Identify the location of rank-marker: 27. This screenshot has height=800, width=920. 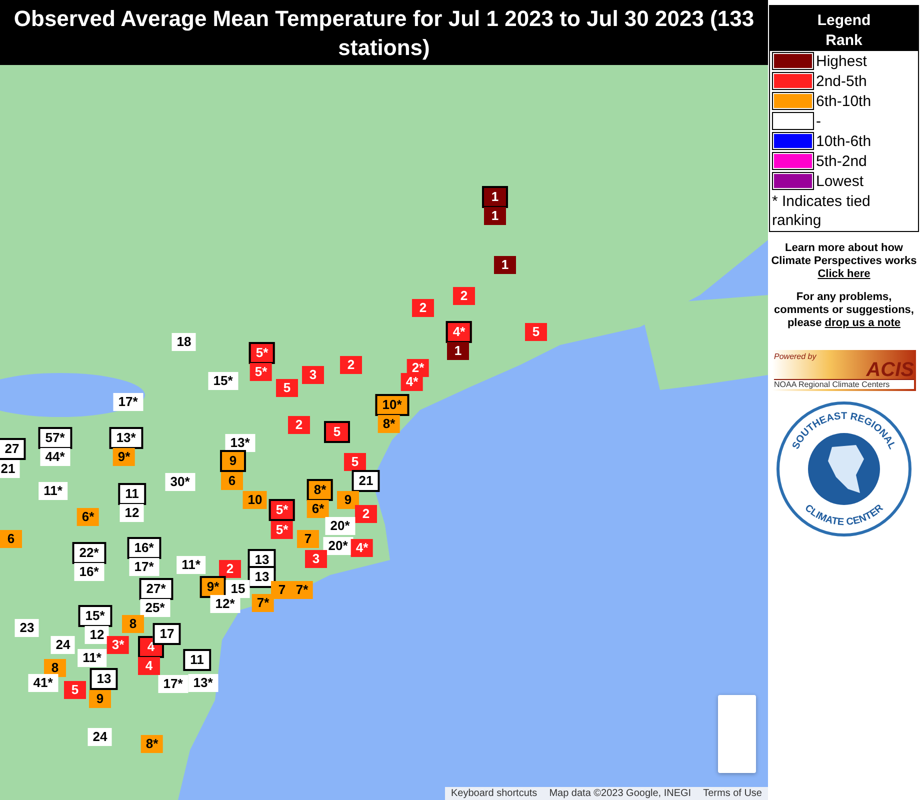
(13, 449).